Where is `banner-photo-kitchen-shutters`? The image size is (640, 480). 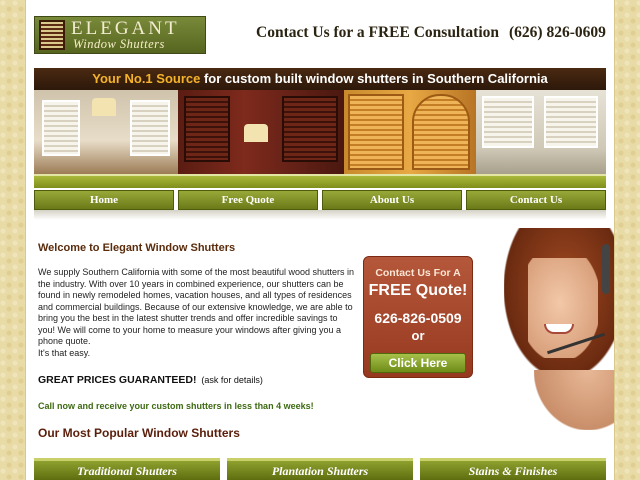 banner-photo-kitchen-shutters is located at coordinates (541, 132).